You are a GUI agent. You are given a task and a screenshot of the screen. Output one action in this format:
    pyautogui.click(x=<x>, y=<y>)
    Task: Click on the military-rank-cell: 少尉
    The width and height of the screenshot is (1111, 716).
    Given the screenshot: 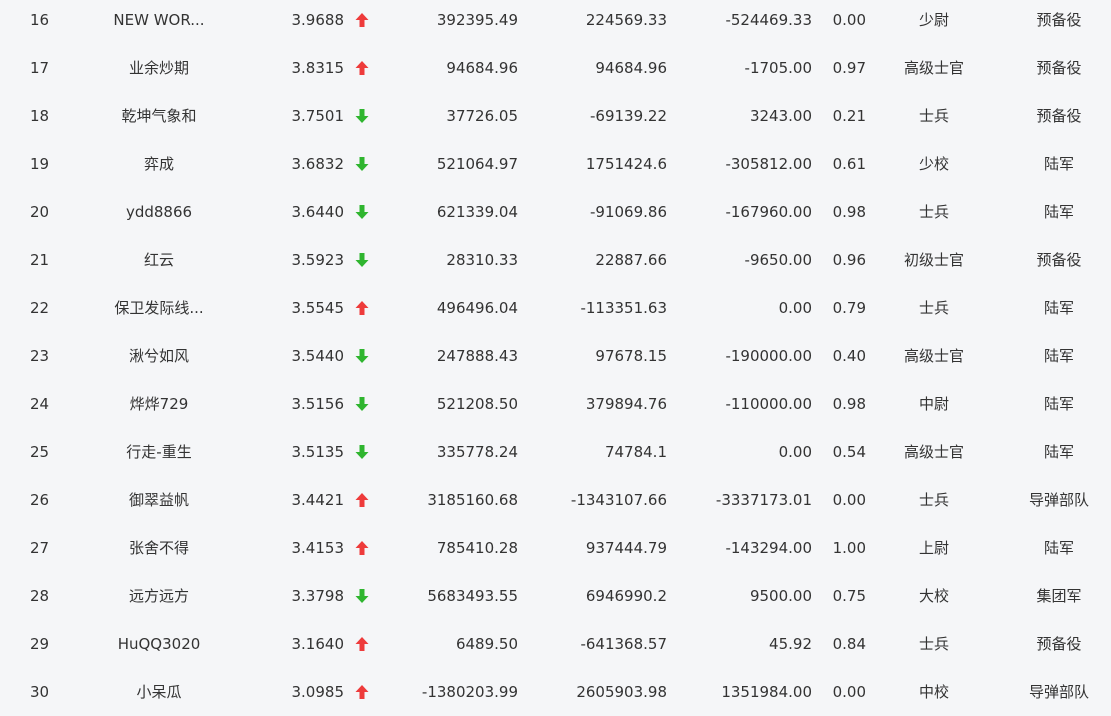 What is the action you would take?
    pyautogui.click(x=933, y=20)
    